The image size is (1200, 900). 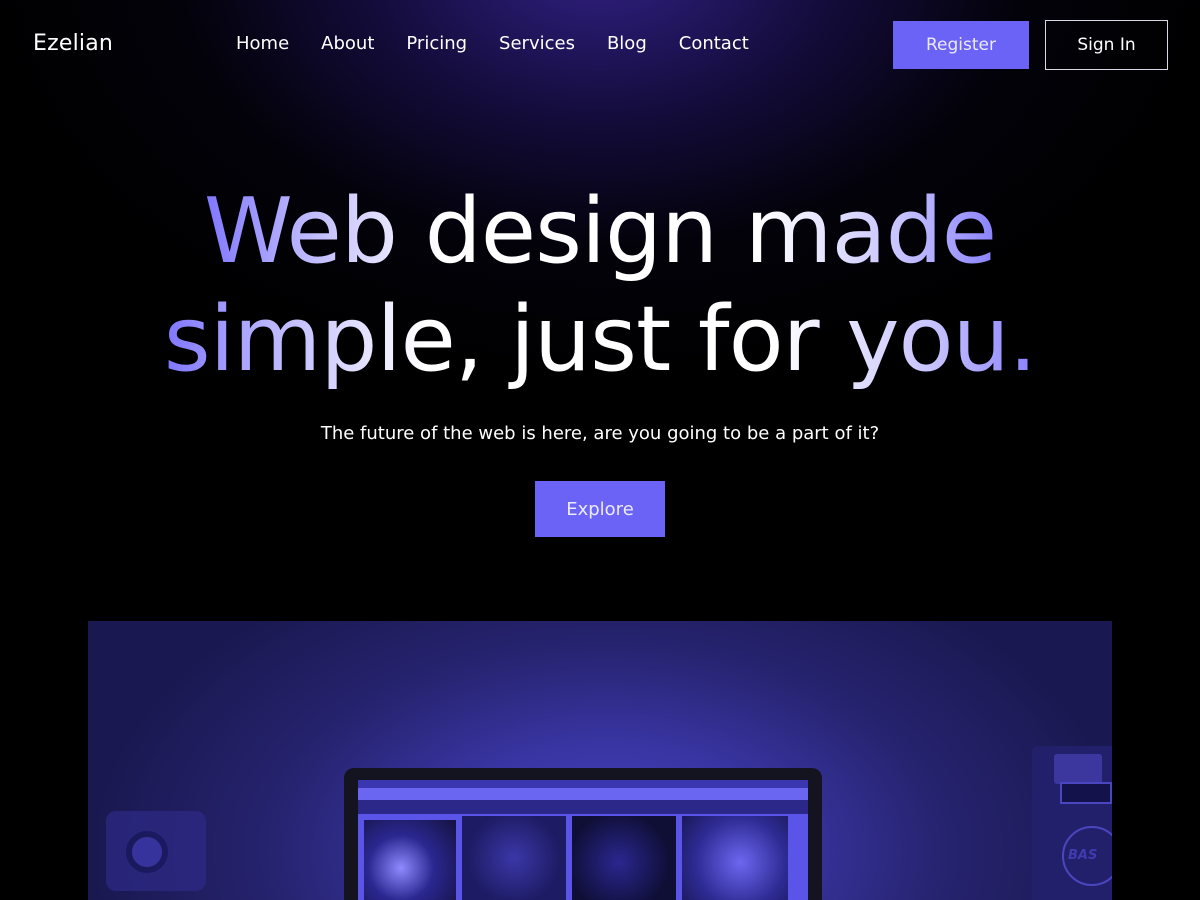 What do you see at coordinates (961, 45) in the screenshot?
I see `register-button: Register` at bounding box center [961, 45].